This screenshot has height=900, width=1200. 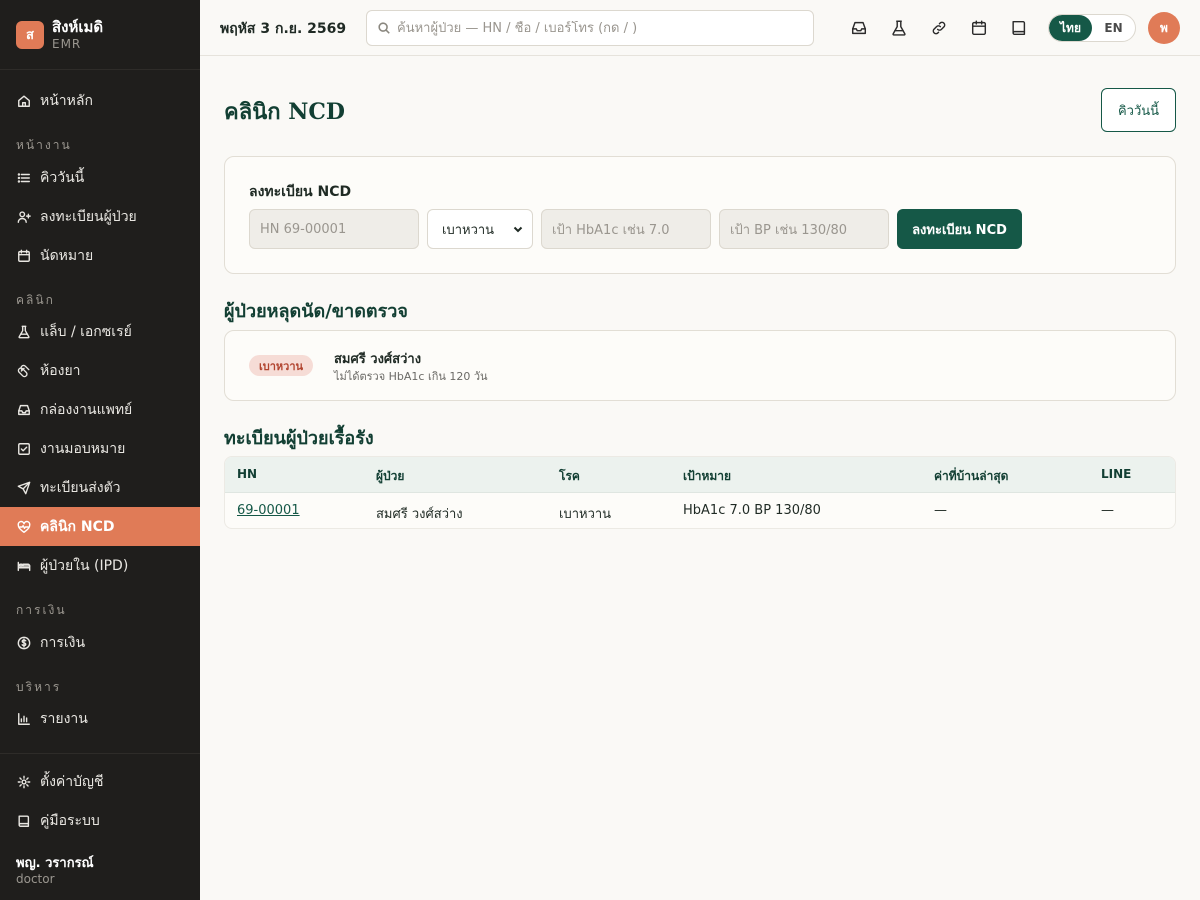 What do you see at coordinates (1070, 28) in the screenshot?
I see `lang-th-option: ไทย` at bounding box center [1070, 28].